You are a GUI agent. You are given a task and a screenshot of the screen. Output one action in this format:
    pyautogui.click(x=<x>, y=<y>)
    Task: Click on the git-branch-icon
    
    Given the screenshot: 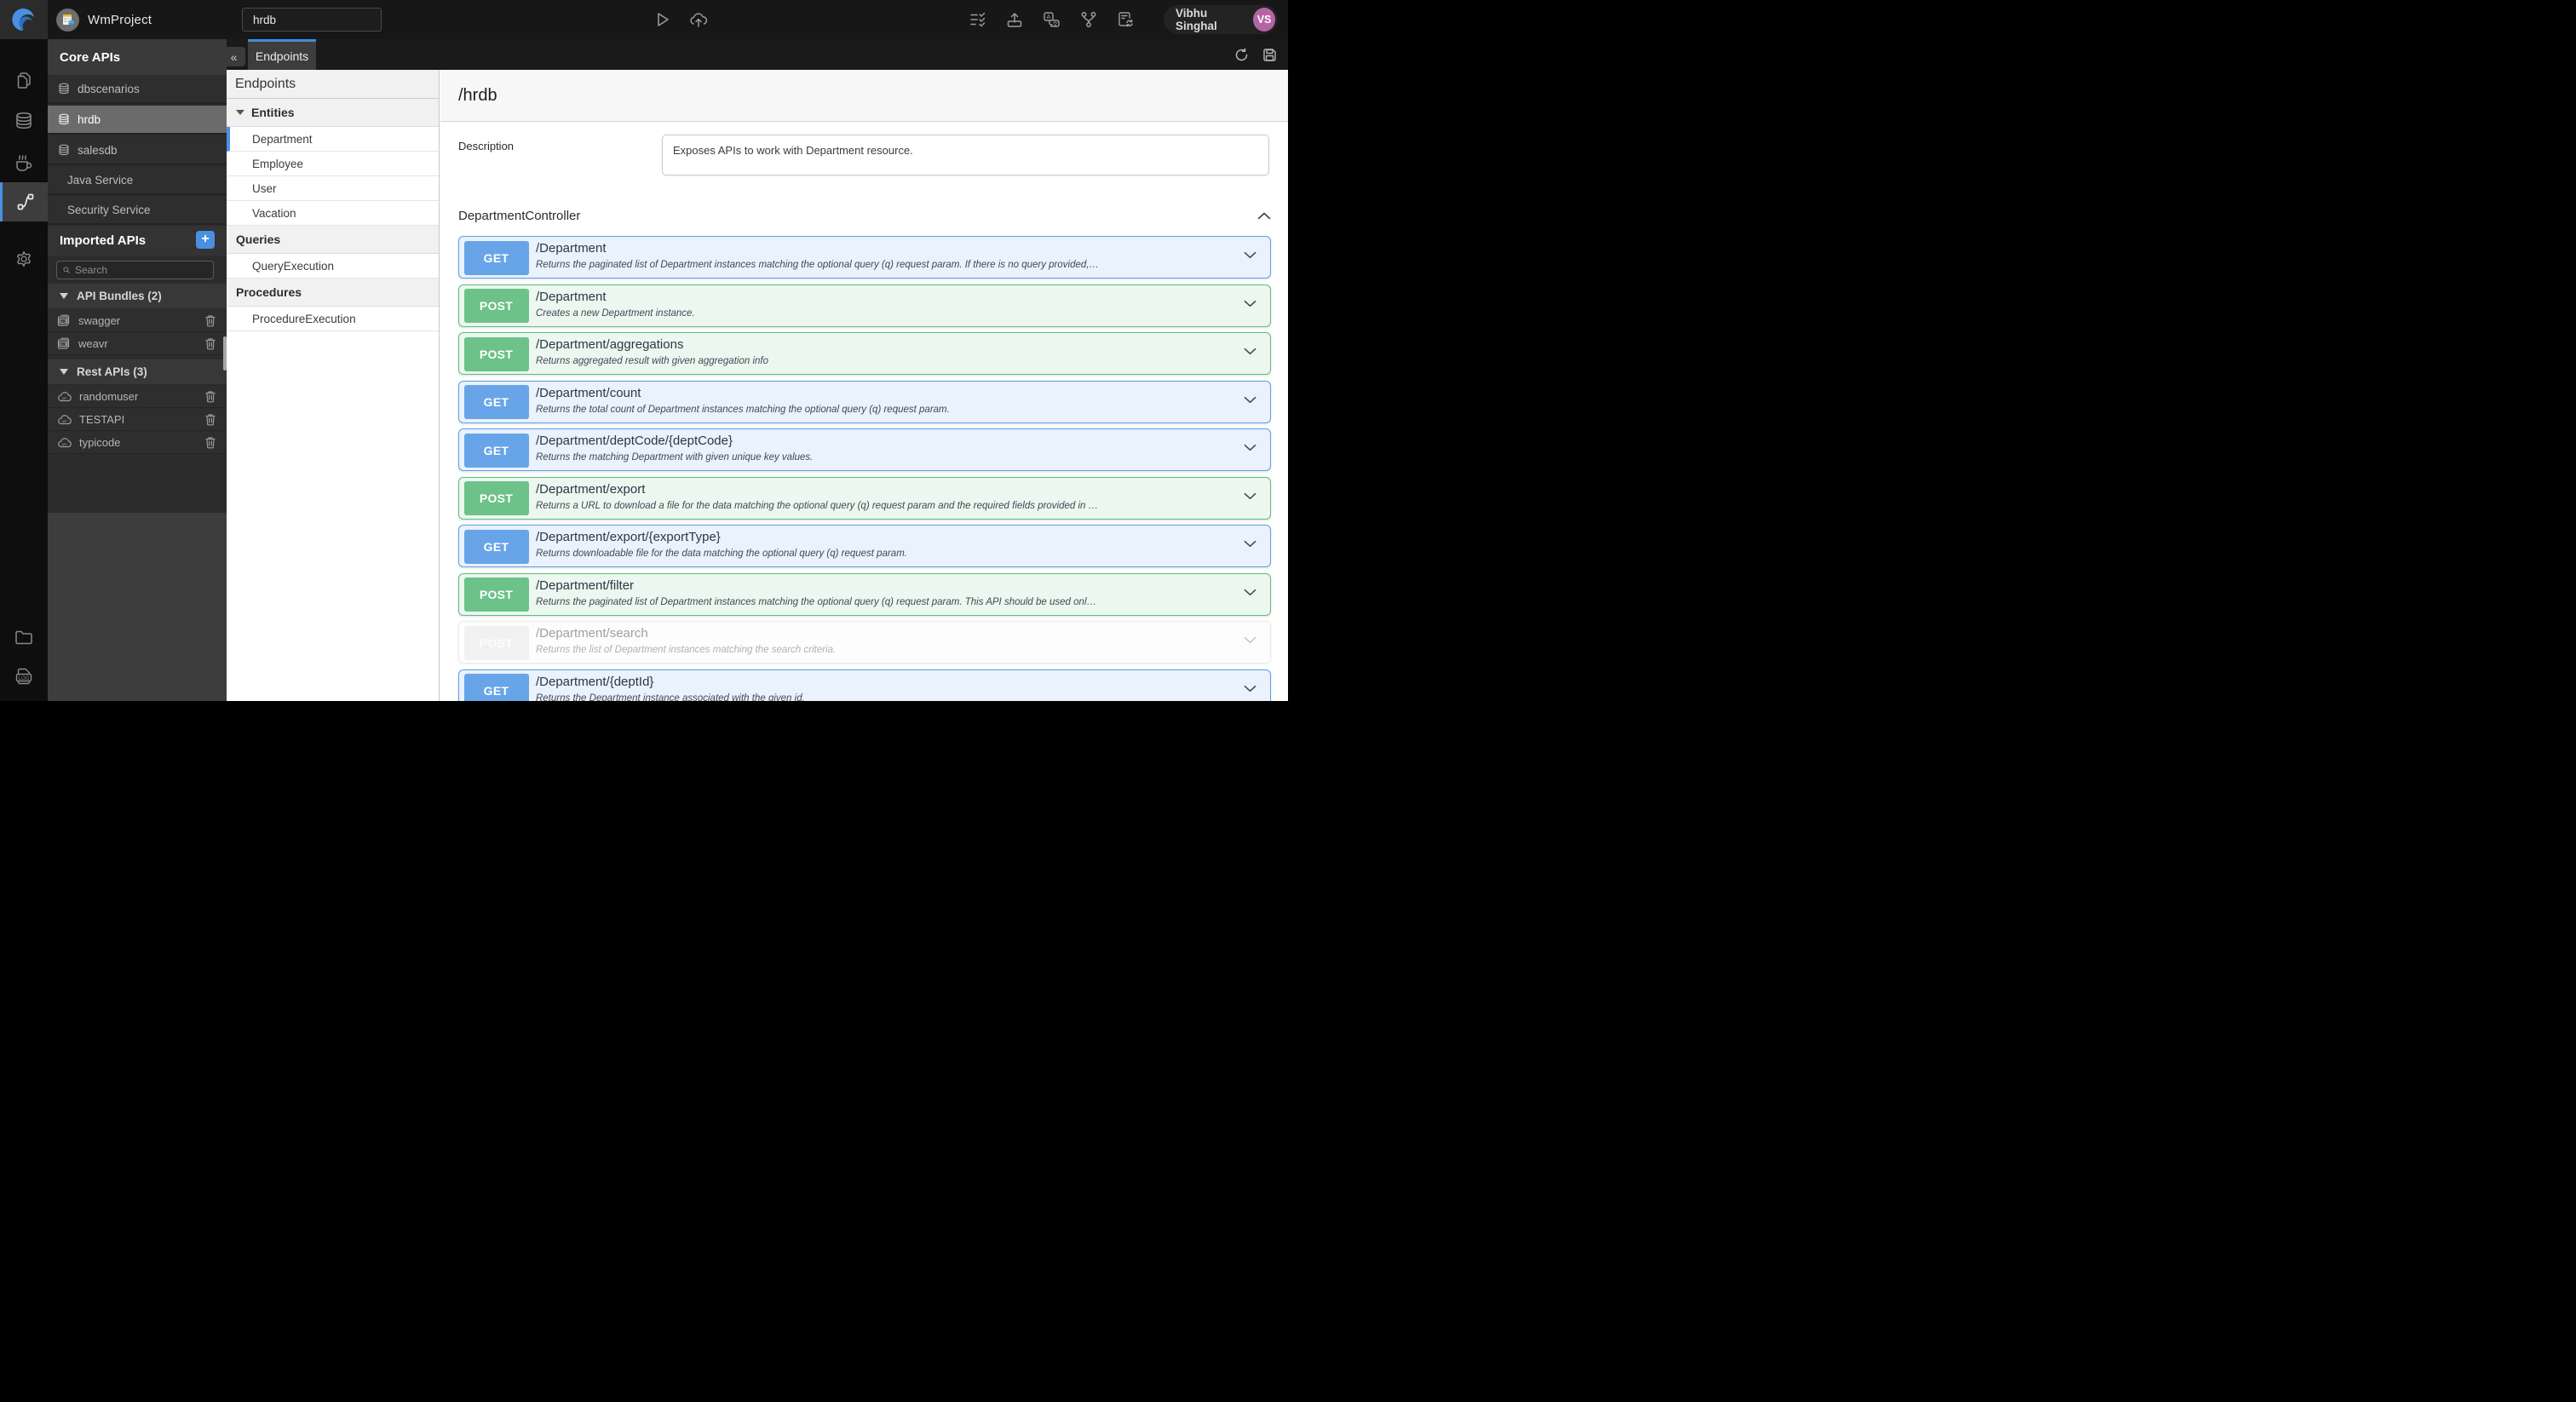 What is the action you would take?
    pyautogui.click(x=1088, y=19)
    